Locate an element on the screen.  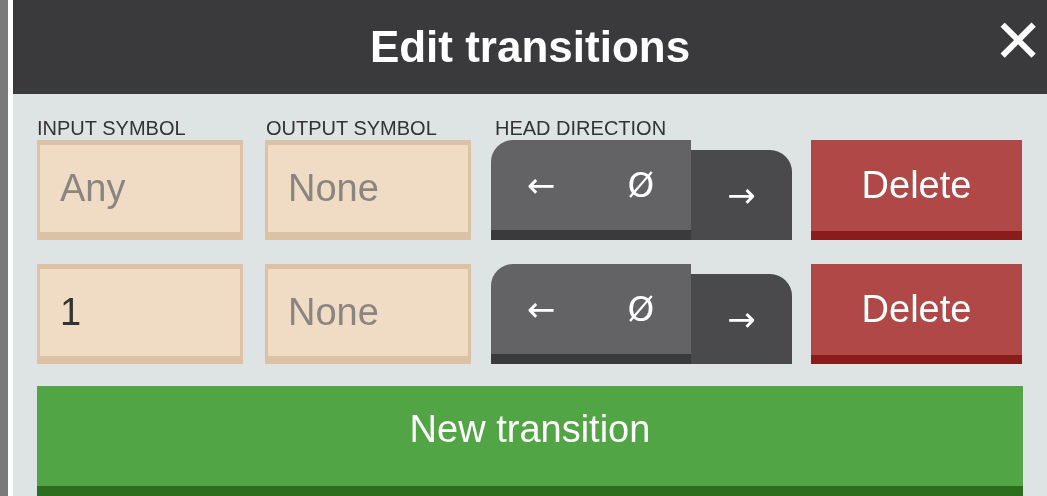
input-symbol-field: Any is located at coordinates (140, 190).